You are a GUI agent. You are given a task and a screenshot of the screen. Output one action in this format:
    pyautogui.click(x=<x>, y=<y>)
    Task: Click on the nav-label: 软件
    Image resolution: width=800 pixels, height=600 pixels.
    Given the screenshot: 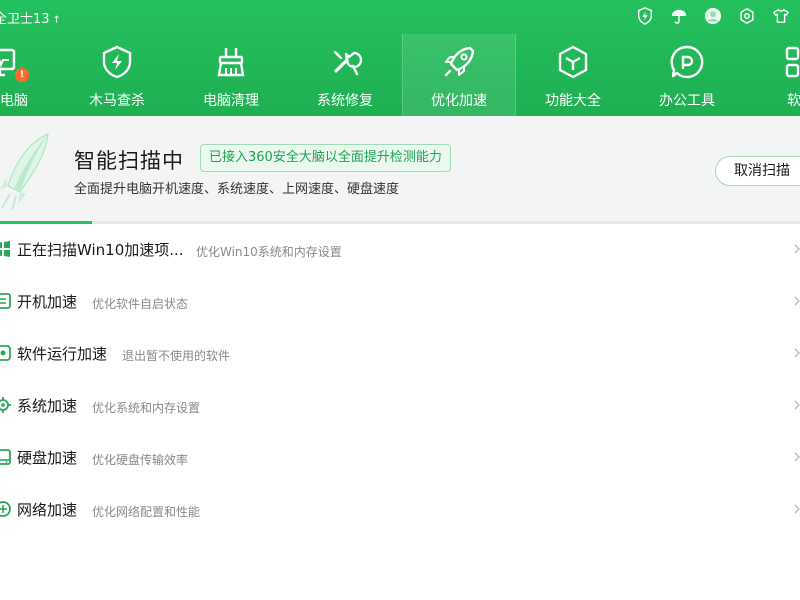 What is the action you would take?
    pyautogui.click(x=793, y=101)
    